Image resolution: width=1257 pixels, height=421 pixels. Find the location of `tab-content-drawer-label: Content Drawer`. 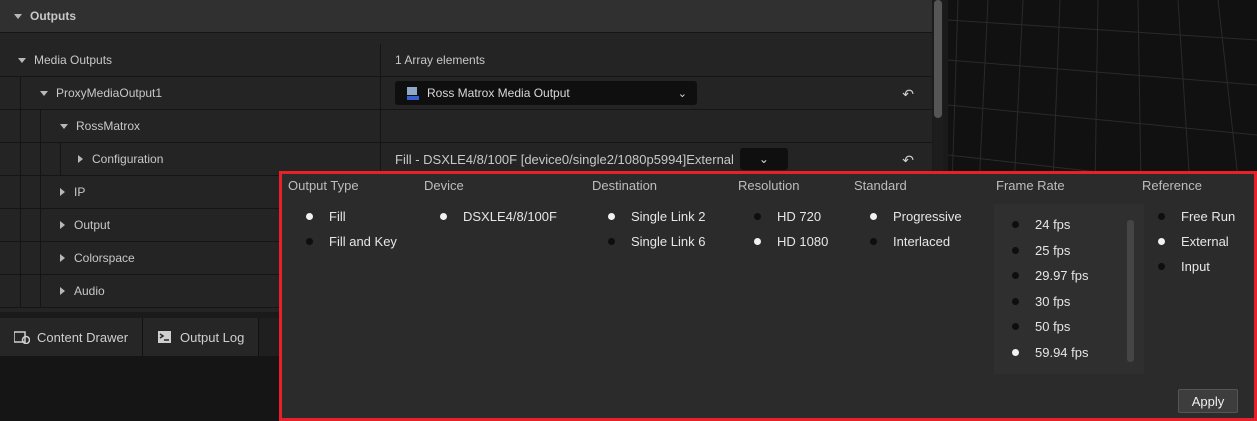

tab-content-drawer-label: Content Drawer is located at coordinates (83, 337).